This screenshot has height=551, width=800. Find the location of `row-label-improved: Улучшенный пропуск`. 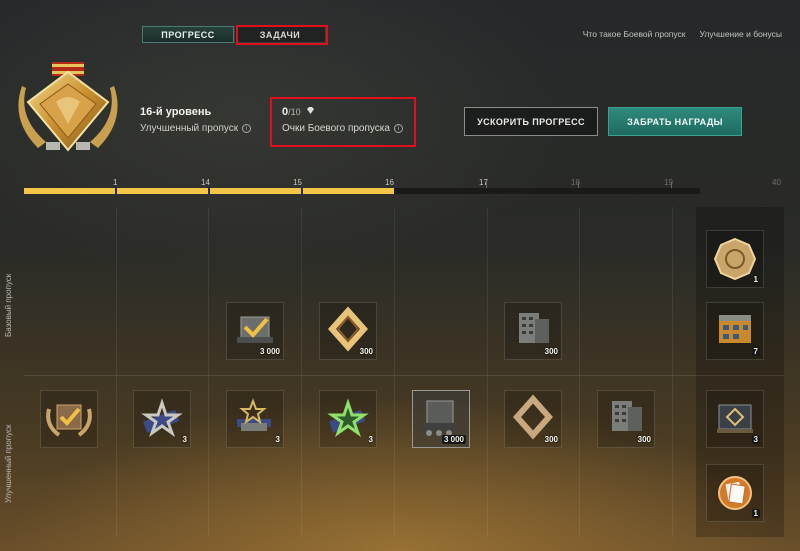

row-label-improved: Улучшенный пропуск is located at coordinates (8, 464).